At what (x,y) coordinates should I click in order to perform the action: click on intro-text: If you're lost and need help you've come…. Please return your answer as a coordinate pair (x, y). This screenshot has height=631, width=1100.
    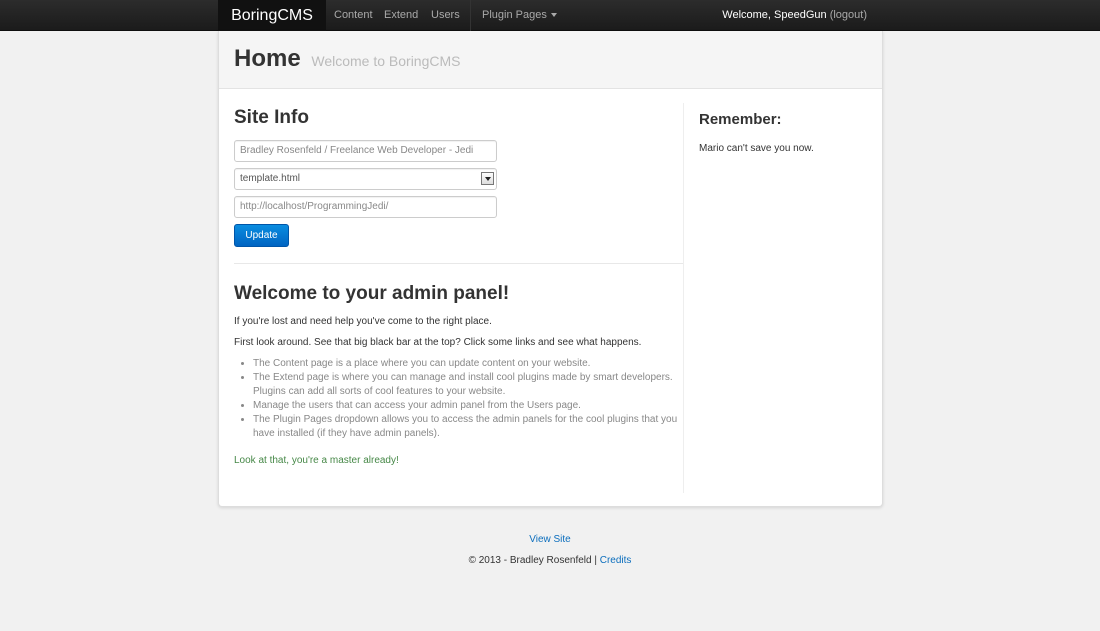
    Looking at the image, I should click on (363, 321).